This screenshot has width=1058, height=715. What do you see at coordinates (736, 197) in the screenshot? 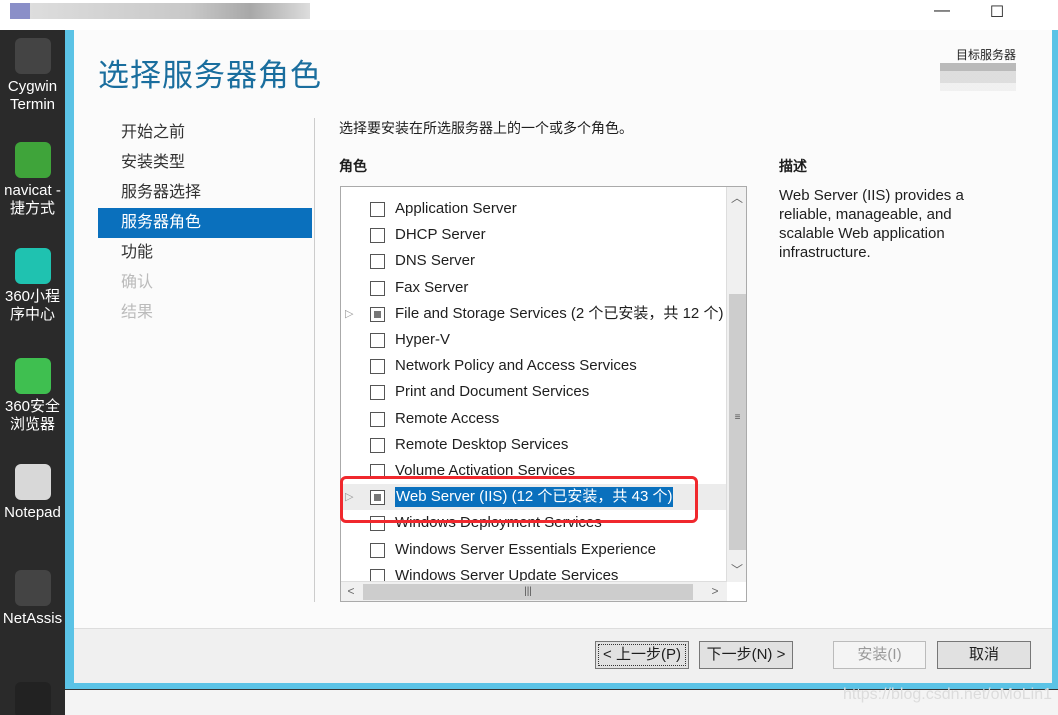
I see `scroll-up-icon: ︿` at bounding box center [736, 197].